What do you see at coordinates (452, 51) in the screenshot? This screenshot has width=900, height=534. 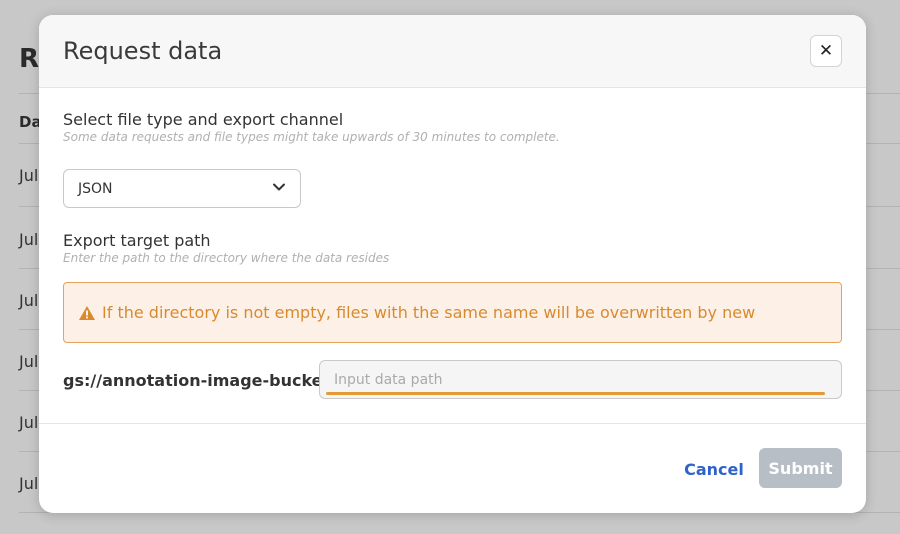 I see `modal-header: Request data ✕` at bounding box center [452, 51].